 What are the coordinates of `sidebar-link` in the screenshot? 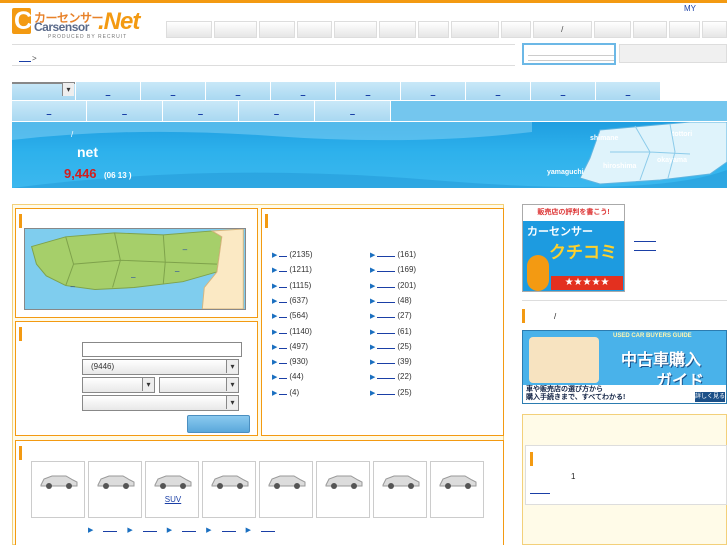 It's located at (645, 246).